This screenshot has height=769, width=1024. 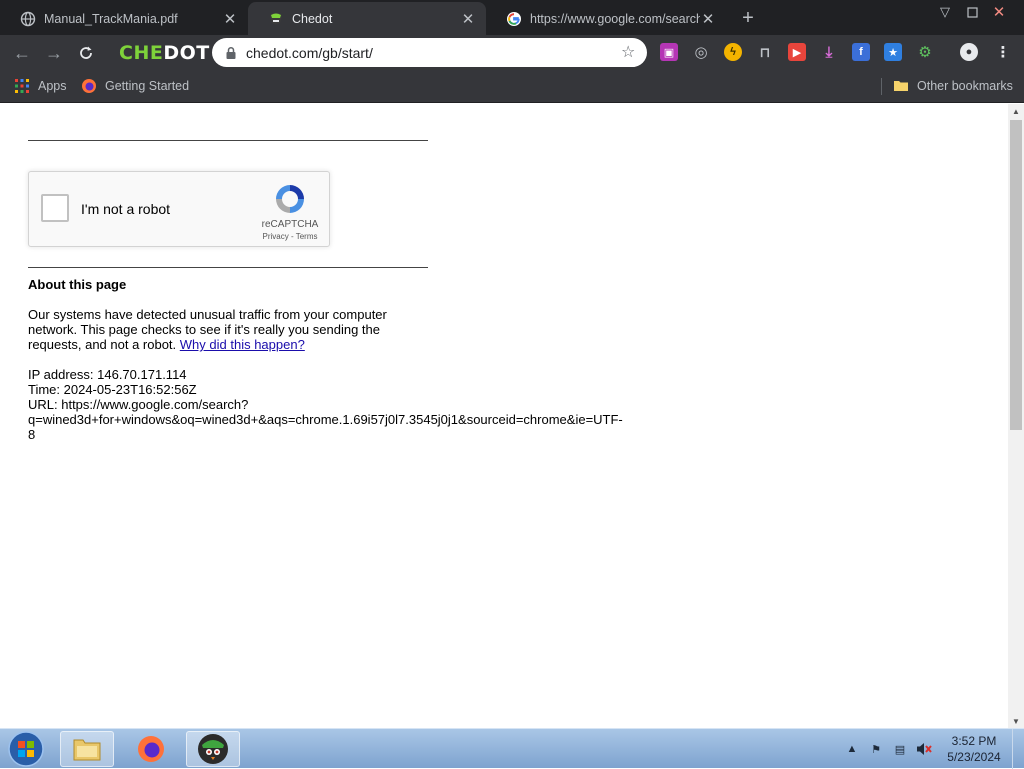 I want to click on scrollbar-thumb, so click(x=1016, y=275).